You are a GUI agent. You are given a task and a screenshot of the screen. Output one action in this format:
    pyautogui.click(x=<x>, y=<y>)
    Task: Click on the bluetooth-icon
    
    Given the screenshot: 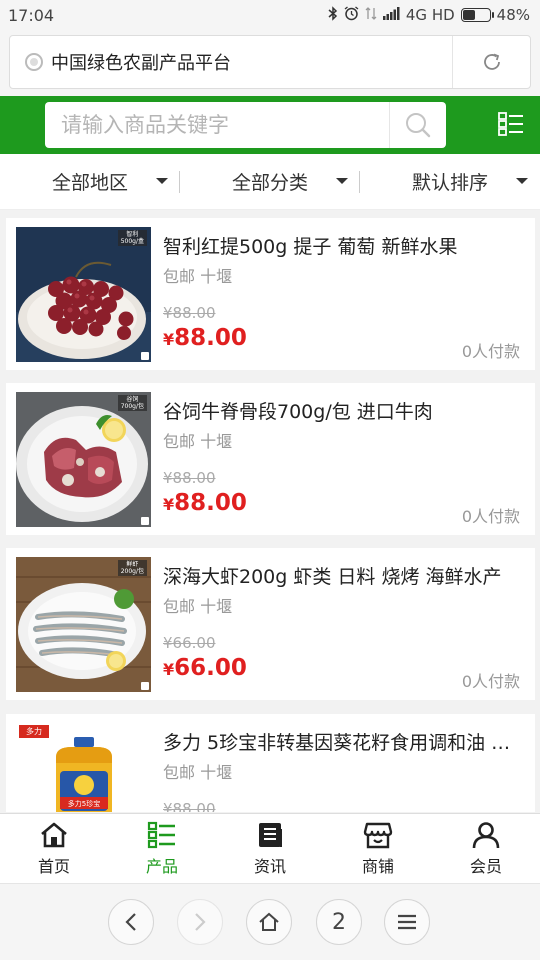 What is the action you would take?
    pyautogui.click(x=333, y=15)
    